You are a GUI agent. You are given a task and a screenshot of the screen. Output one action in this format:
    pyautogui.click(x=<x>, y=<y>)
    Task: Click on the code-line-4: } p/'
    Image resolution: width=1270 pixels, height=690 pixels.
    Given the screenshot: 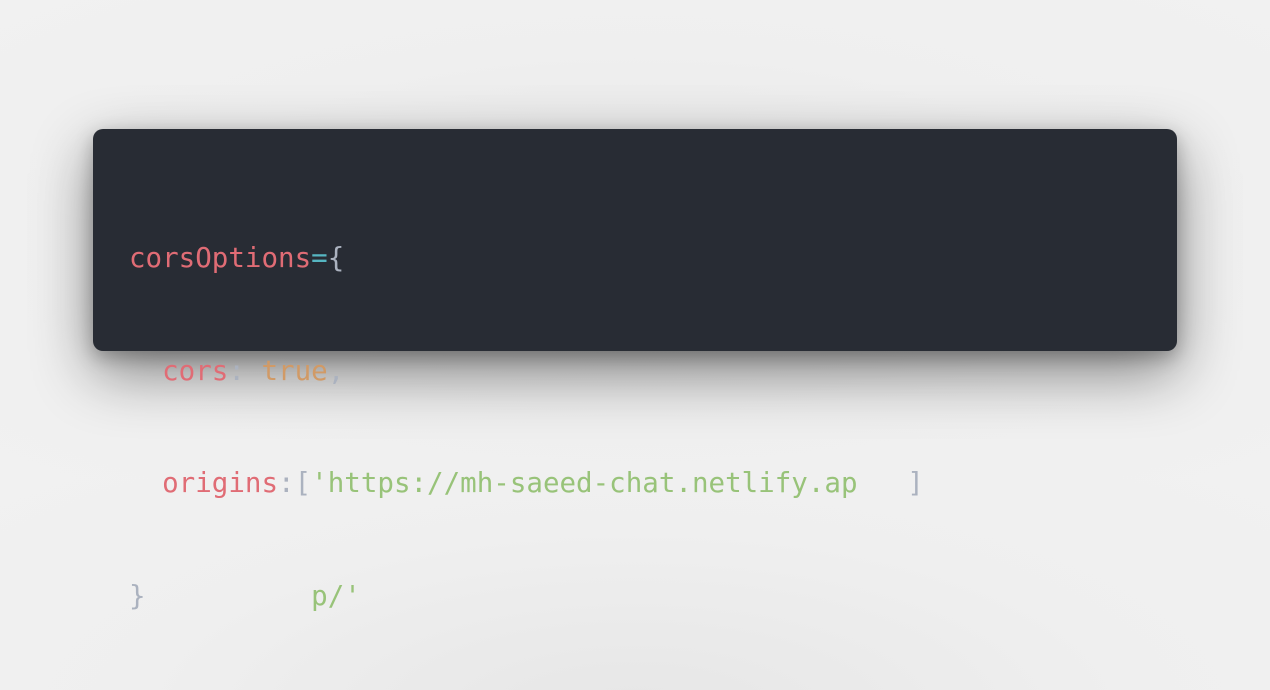 What is the action you would take?
    pyautogui.click(x=526, y=597)
    